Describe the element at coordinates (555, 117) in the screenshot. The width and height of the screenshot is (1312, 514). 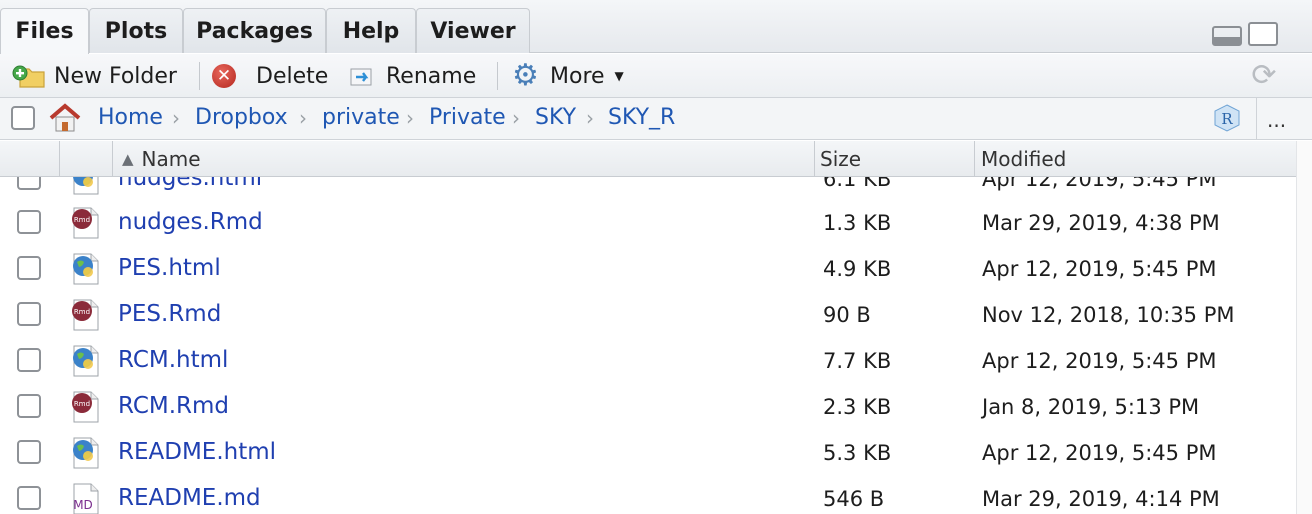
I see `breadcrumb-sky: SKY` at that location.